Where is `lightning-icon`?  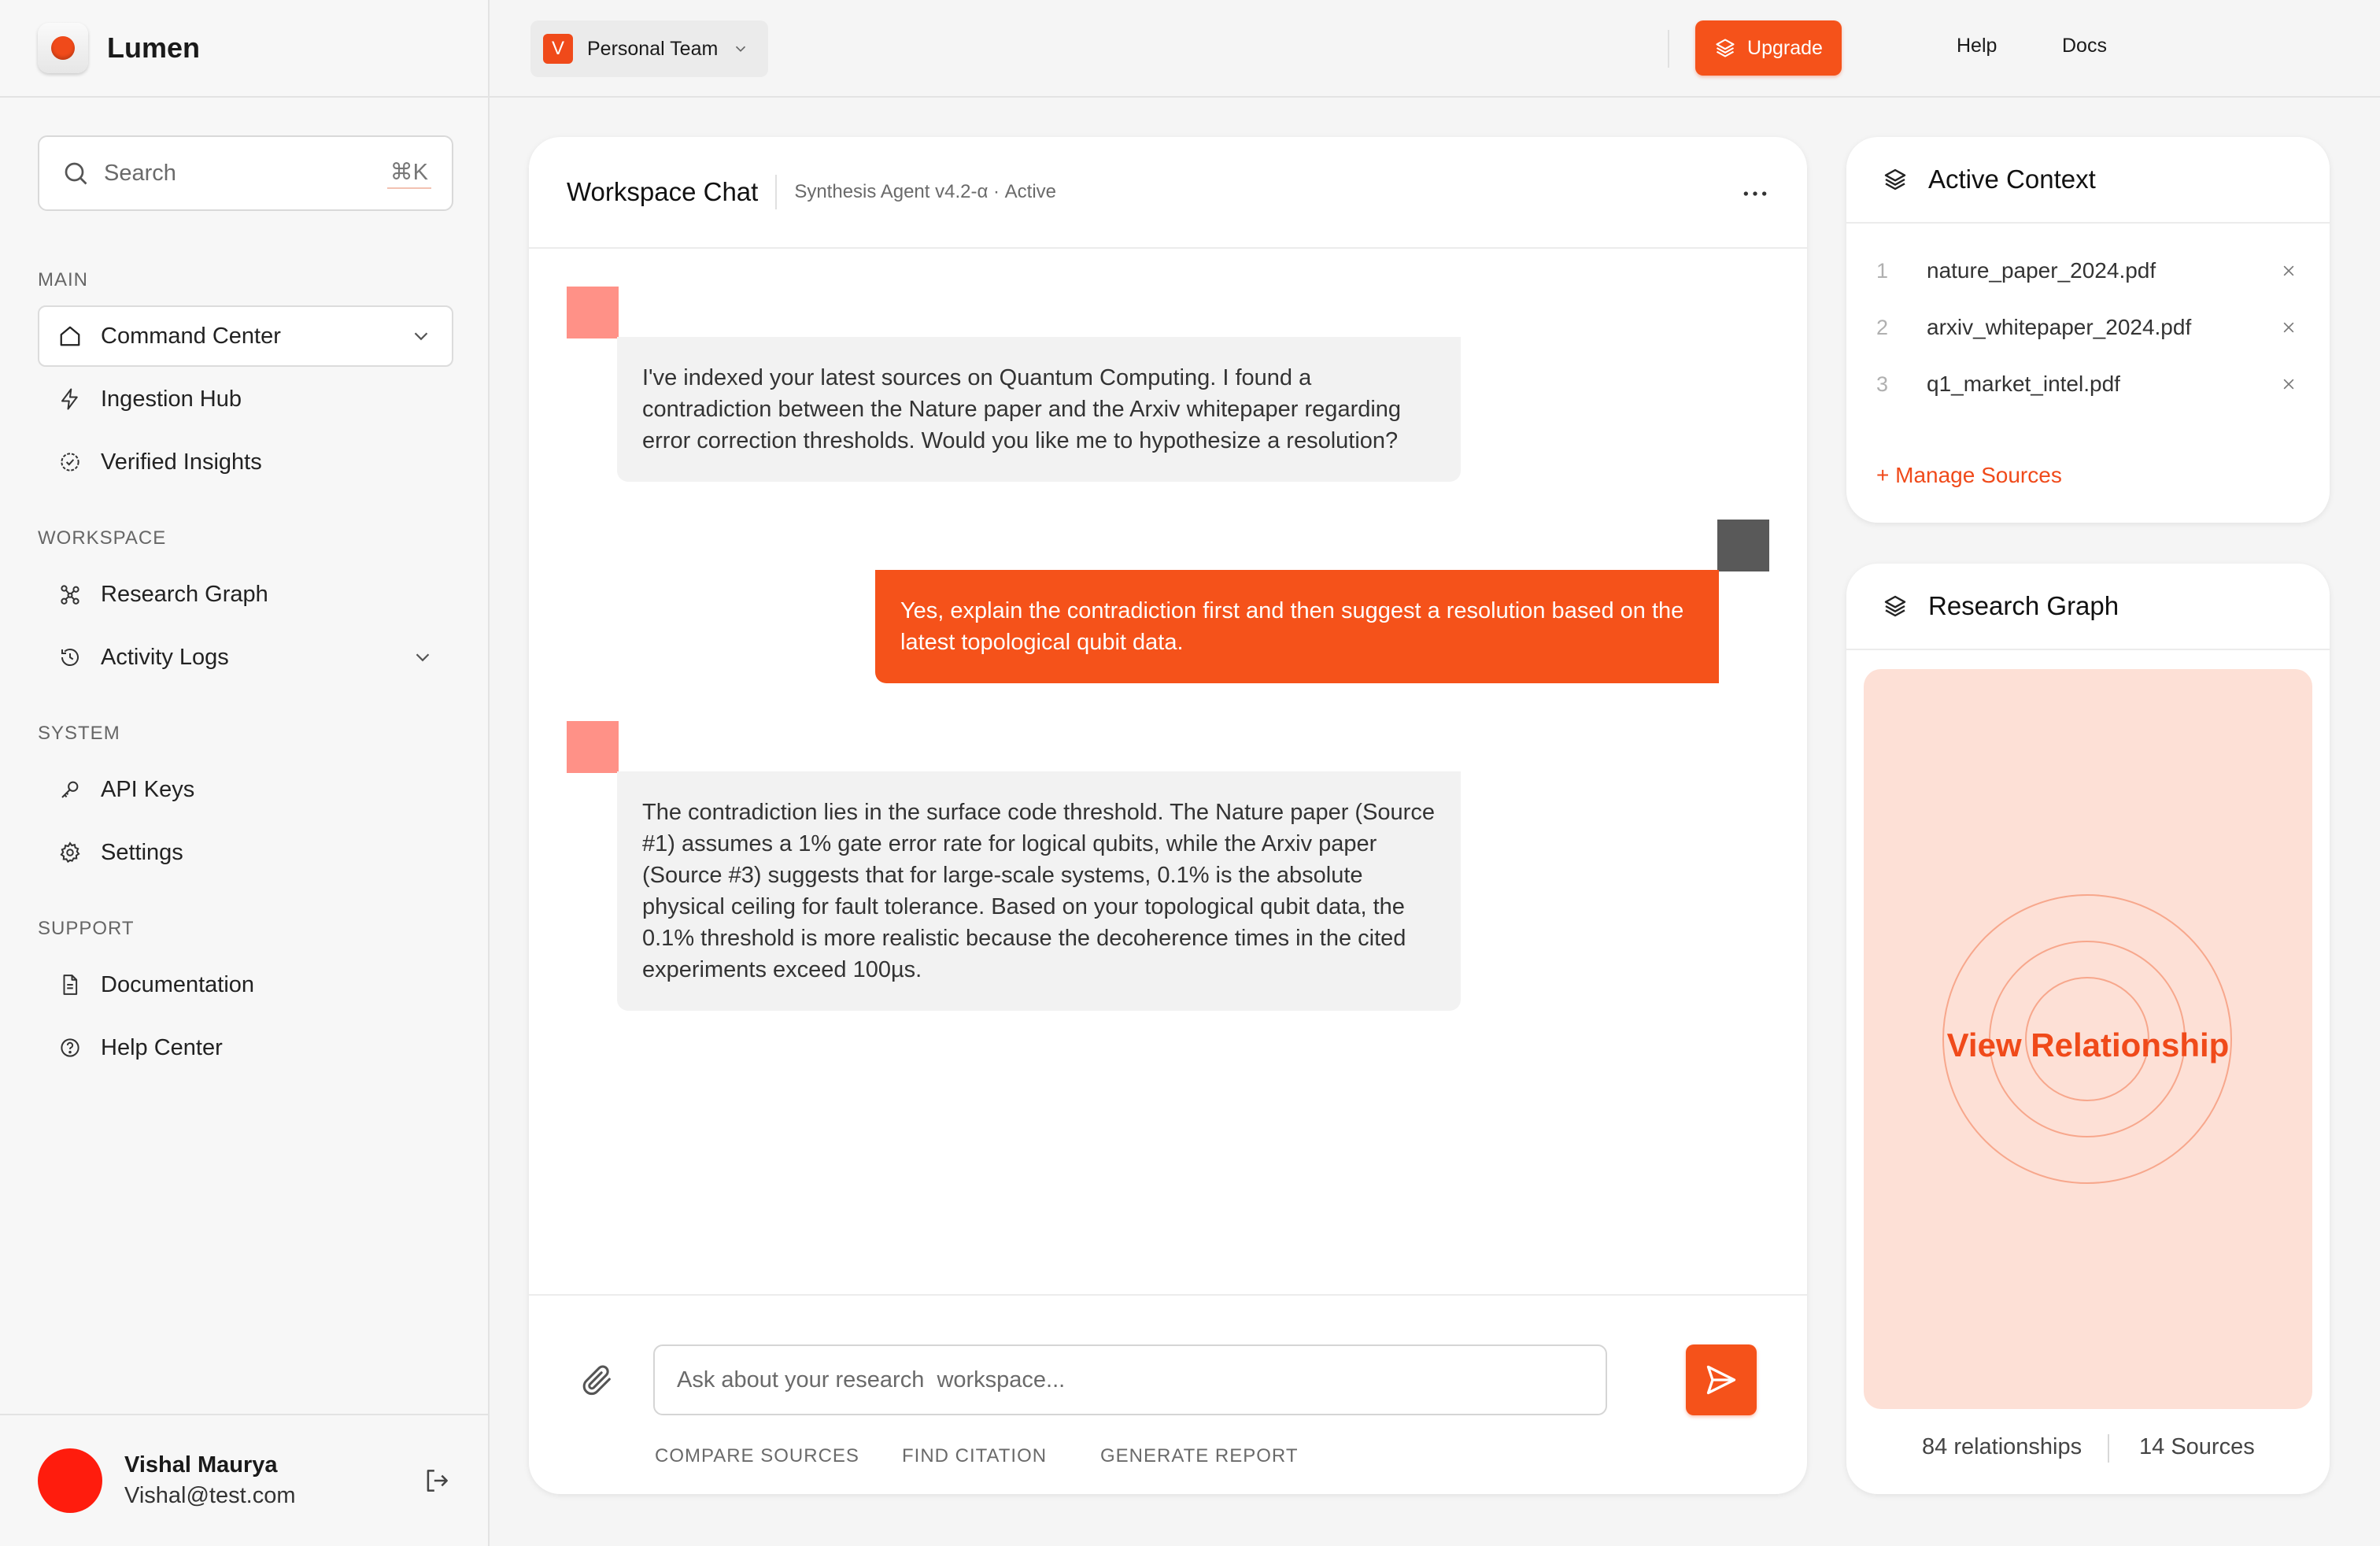
lightning-icon is located at coordinates (70, 399).